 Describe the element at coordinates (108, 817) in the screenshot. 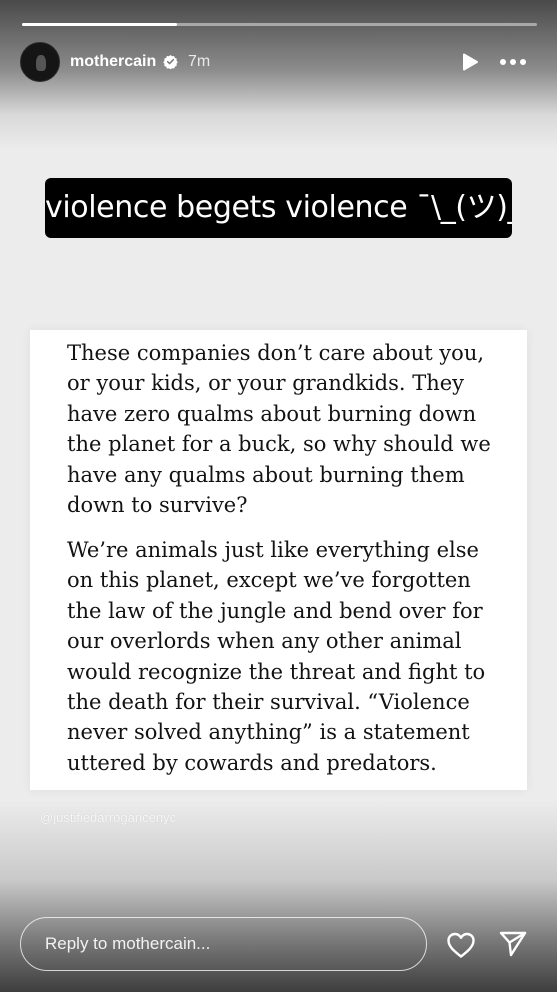

I see `watermark: @justifiedarrogancenyc` at that location.